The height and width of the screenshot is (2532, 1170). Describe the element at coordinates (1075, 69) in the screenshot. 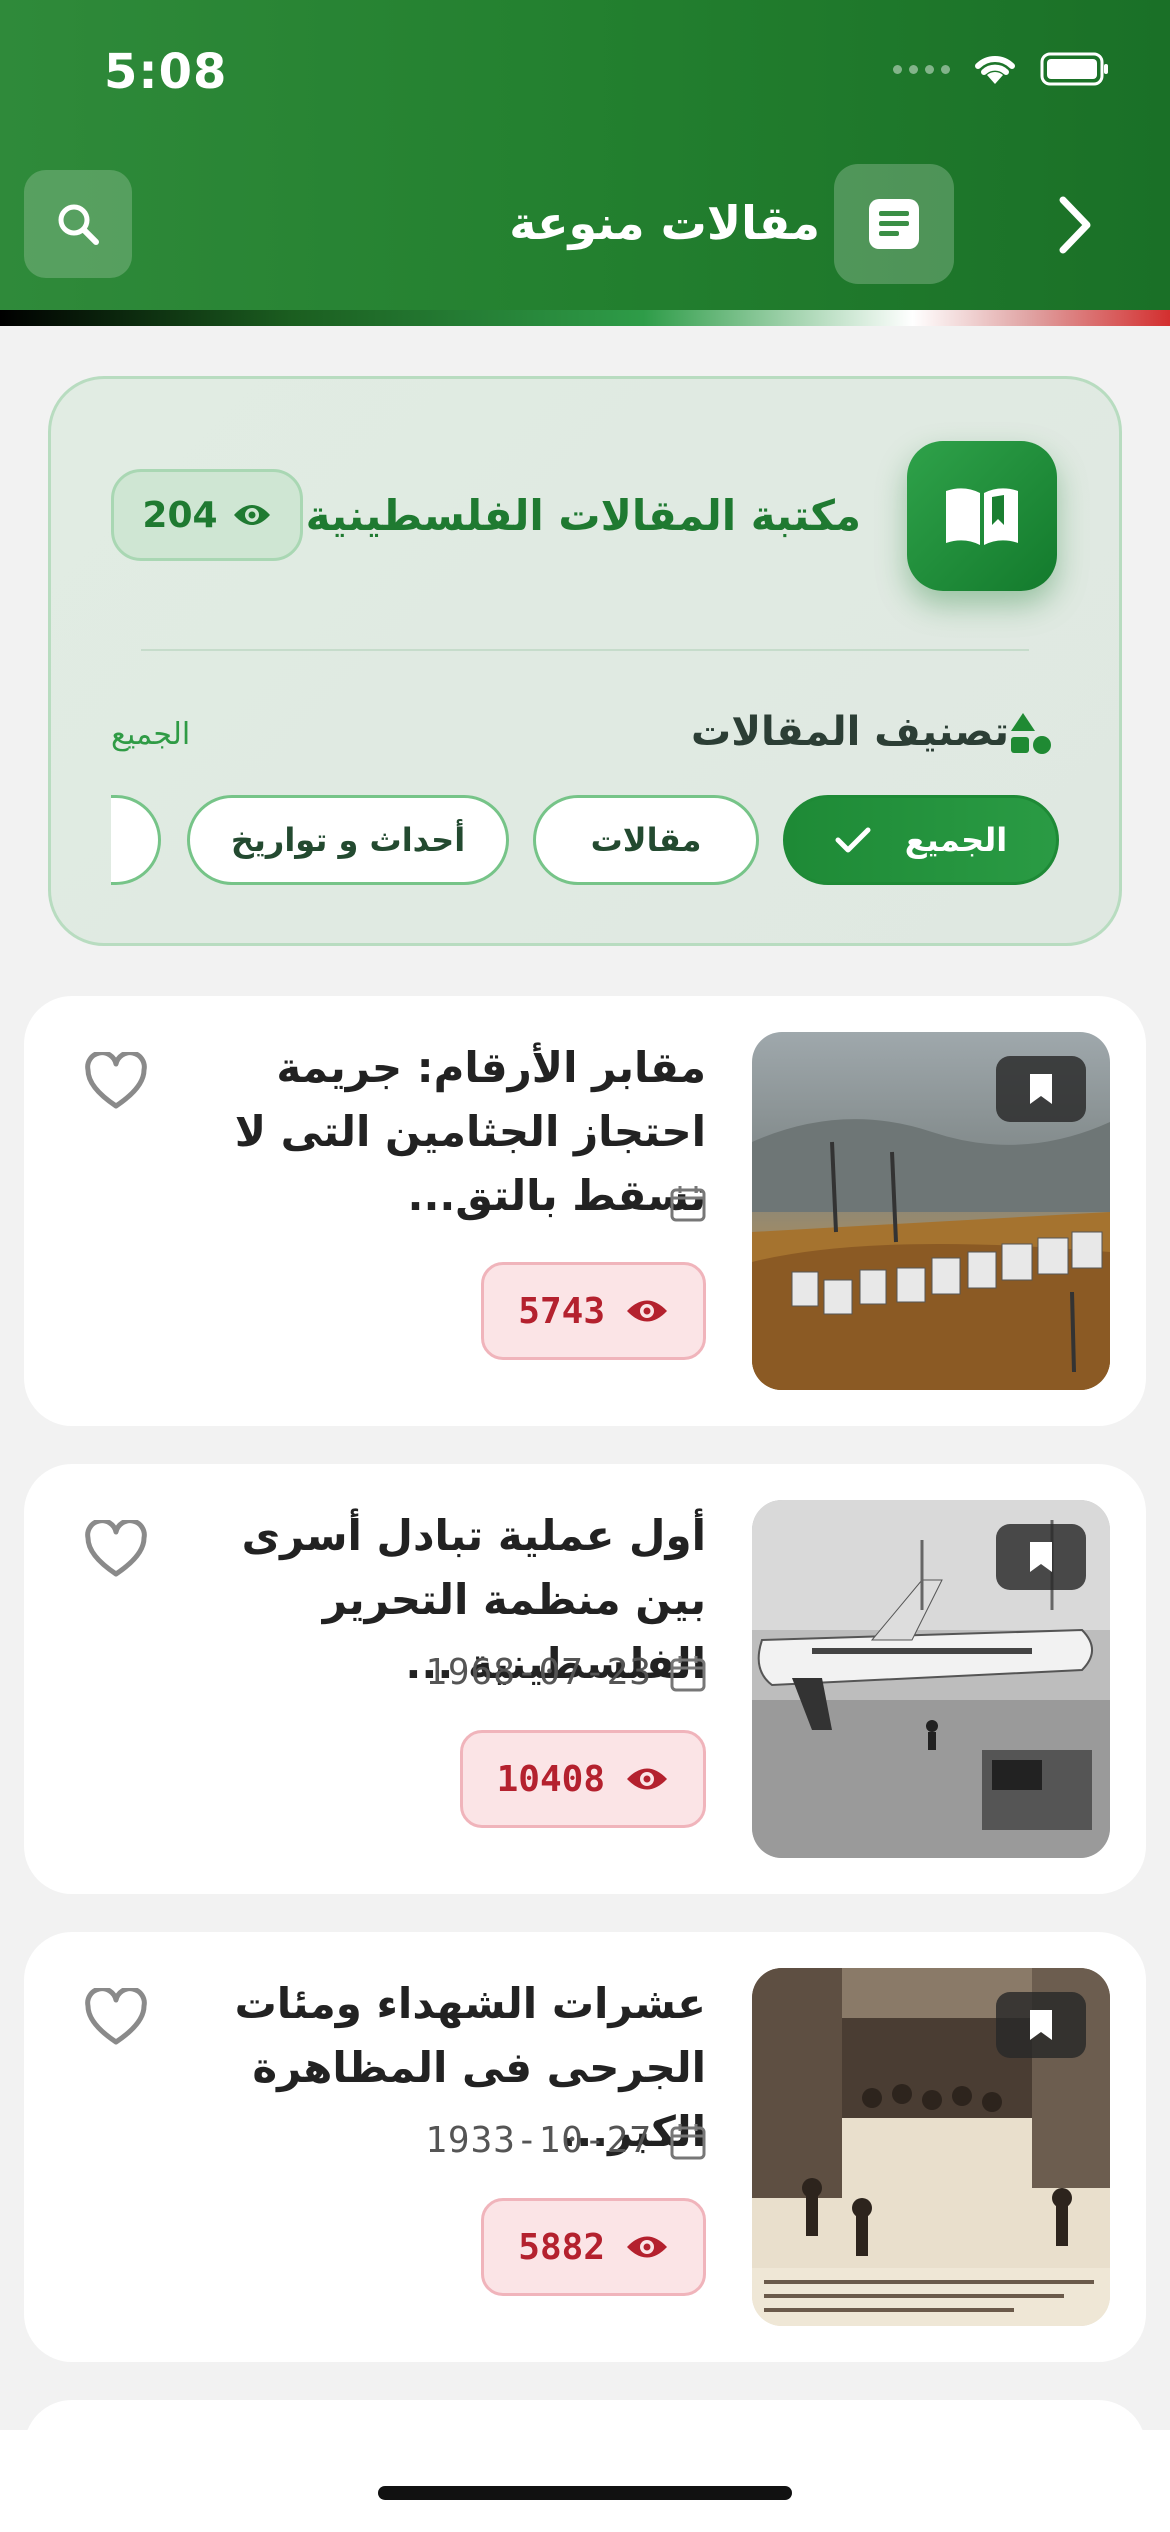

I see `battery-icon` at that location.